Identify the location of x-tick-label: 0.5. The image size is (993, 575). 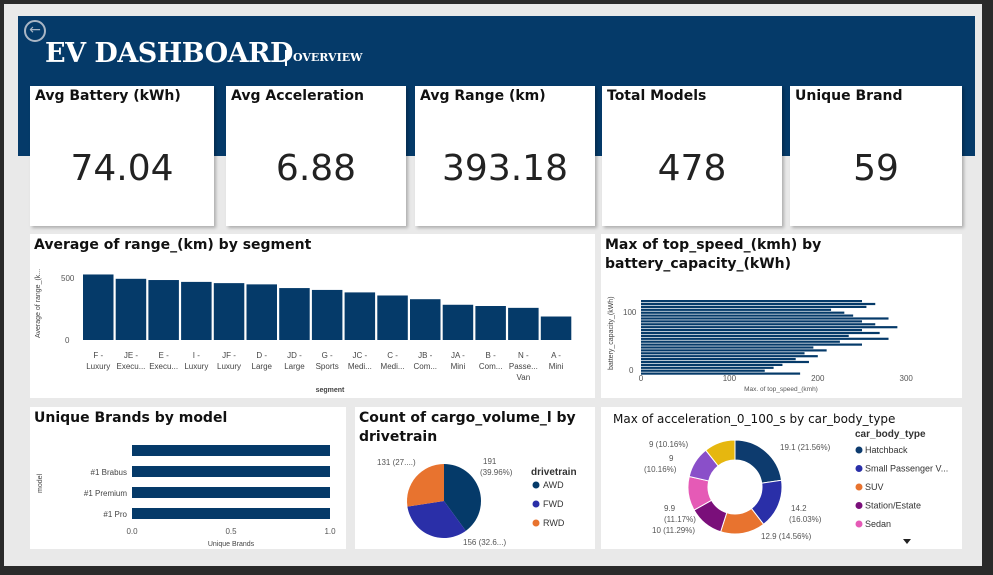
(231, 531).